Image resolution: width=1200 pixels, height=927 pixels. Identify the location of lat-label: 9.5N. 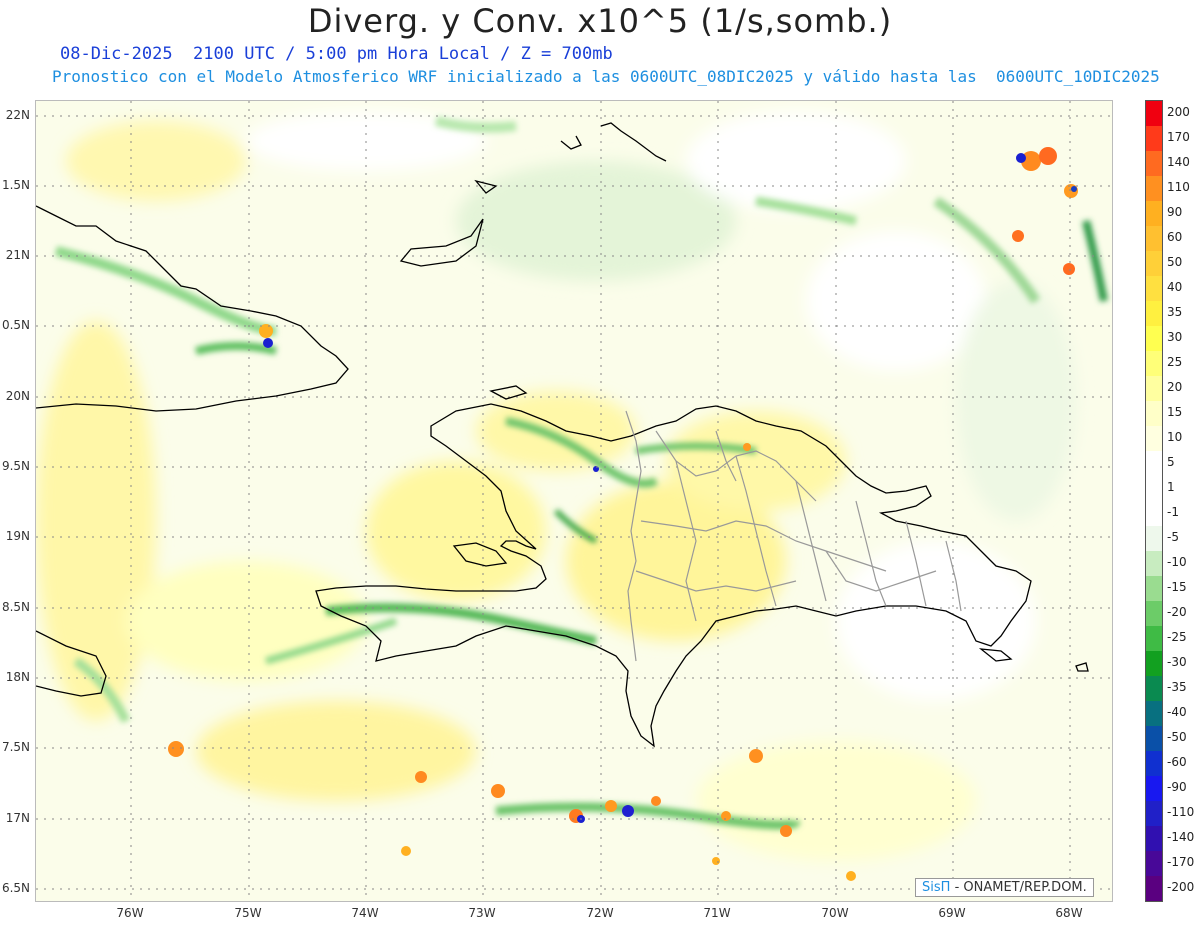
(15, 466).